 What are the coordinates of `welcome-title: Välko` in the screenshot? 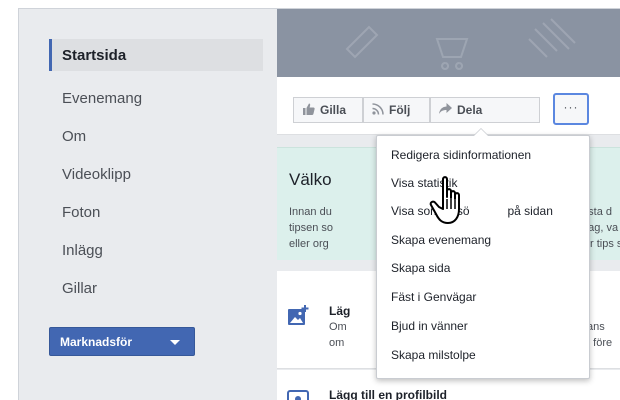 It's located at (310, 179).